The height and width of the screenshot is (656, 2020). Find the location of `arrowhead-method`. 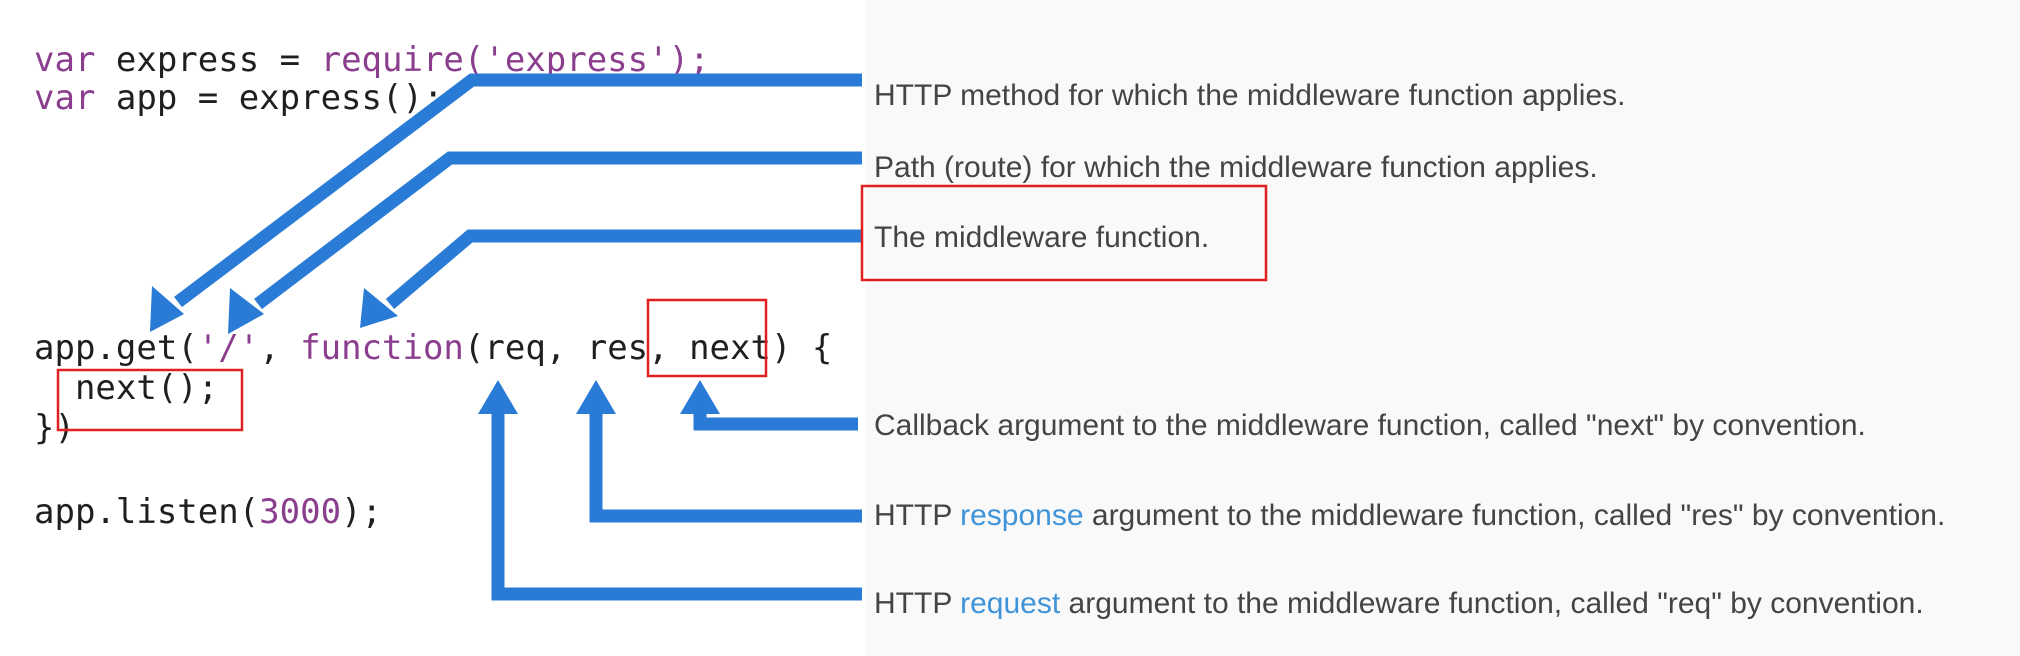

arrowhead-method is located at coordinates (167, 309).